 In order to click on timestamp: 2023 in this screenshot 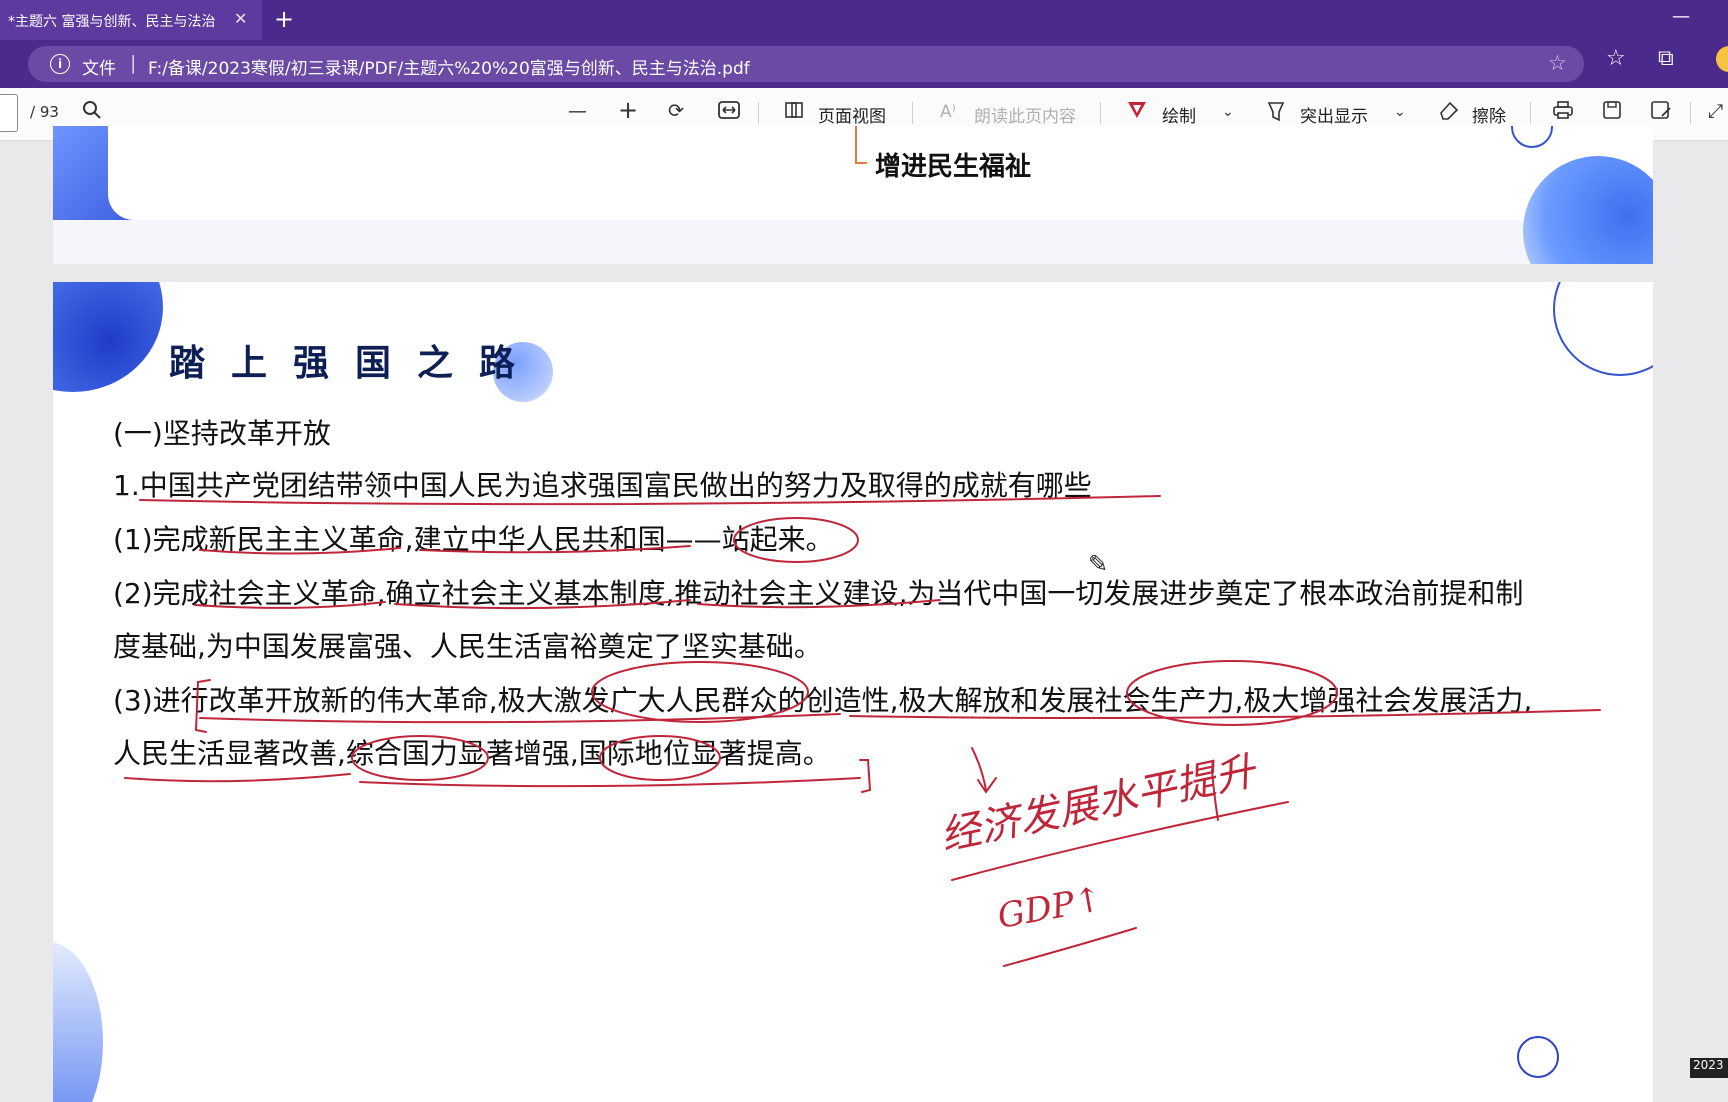, I will do `click(1709, 1068)`.